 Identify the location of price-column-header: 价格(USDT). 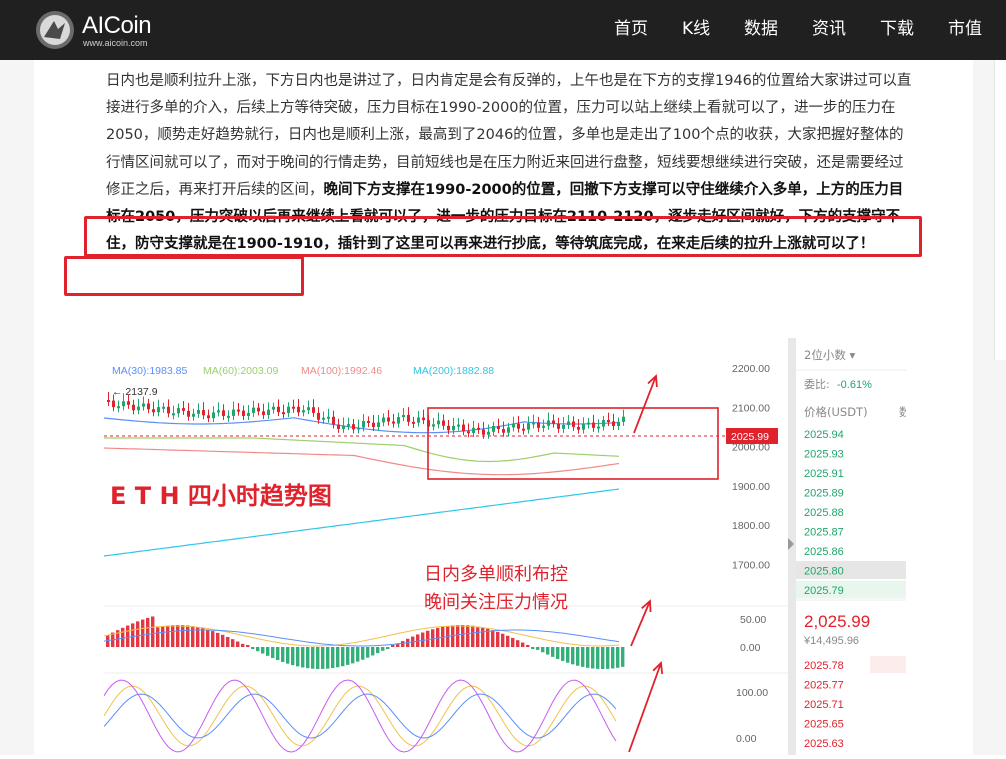
(836, 412).